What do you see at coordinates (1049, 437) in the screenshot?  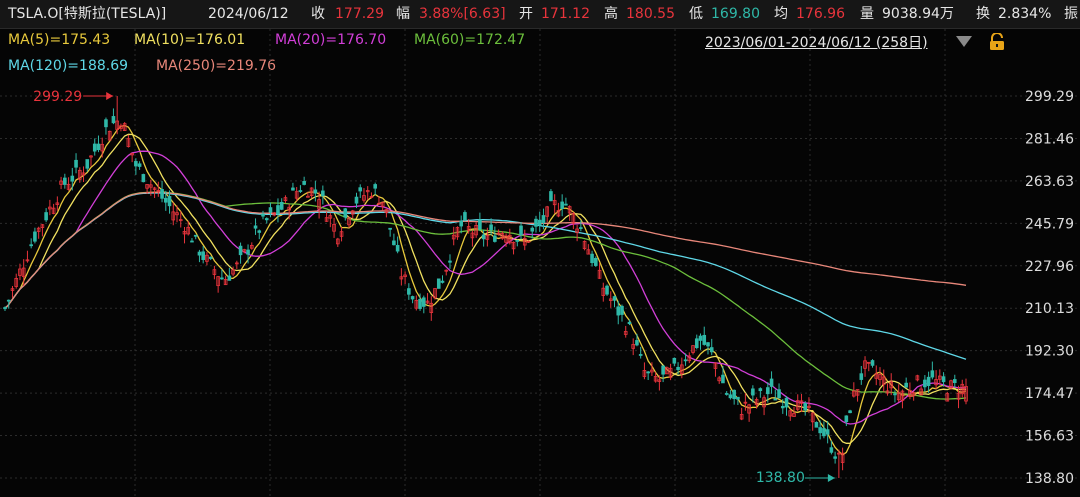 I see `y-tick-label: 156.63` at bounding box center [1049, 437].